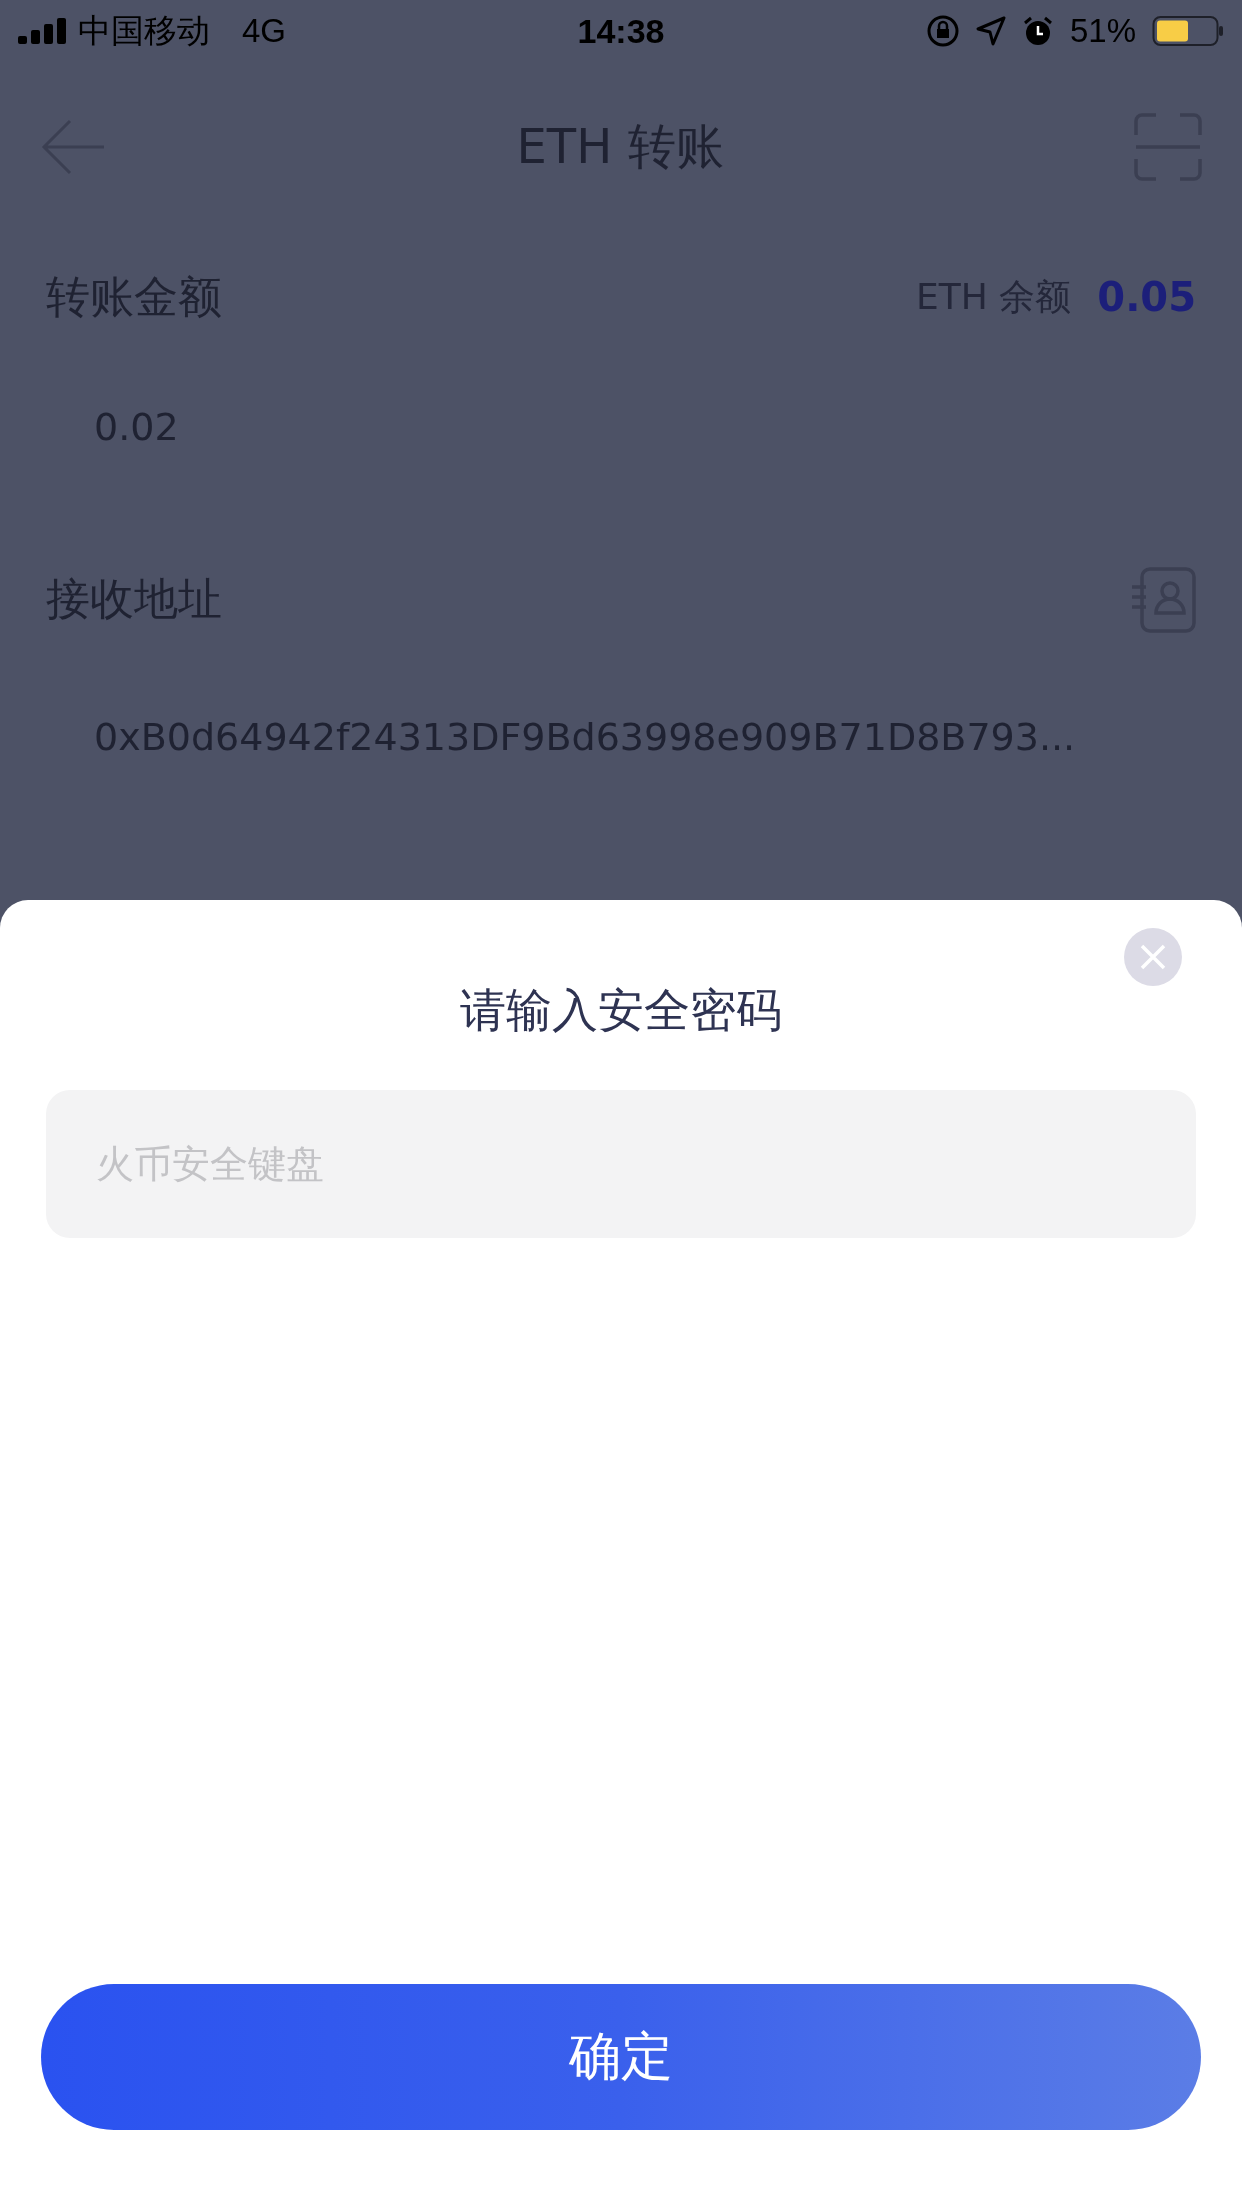 The width and height of the screenshot is (1242, 2208). I want to click on dialog-title: 请输入安全密码, so click(621, 1010).